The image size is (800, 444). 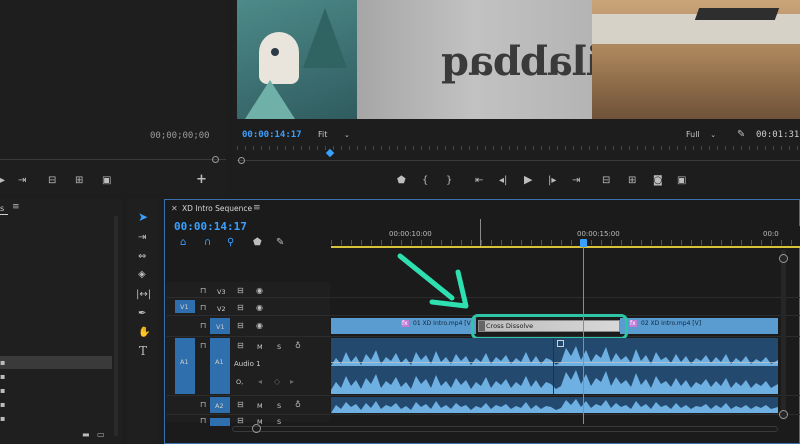 What do you see at coordinates (86, 434) in the screenshot?
I see `folder-icon: ▬` at bounding box center [86, 434].